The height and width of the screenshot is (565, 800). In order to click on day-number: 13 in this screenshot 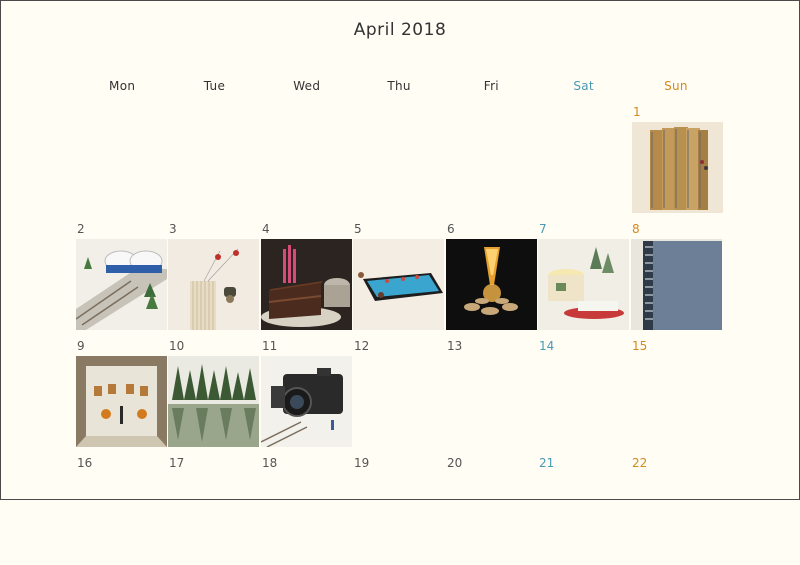, I will do `click(455, 346)`.